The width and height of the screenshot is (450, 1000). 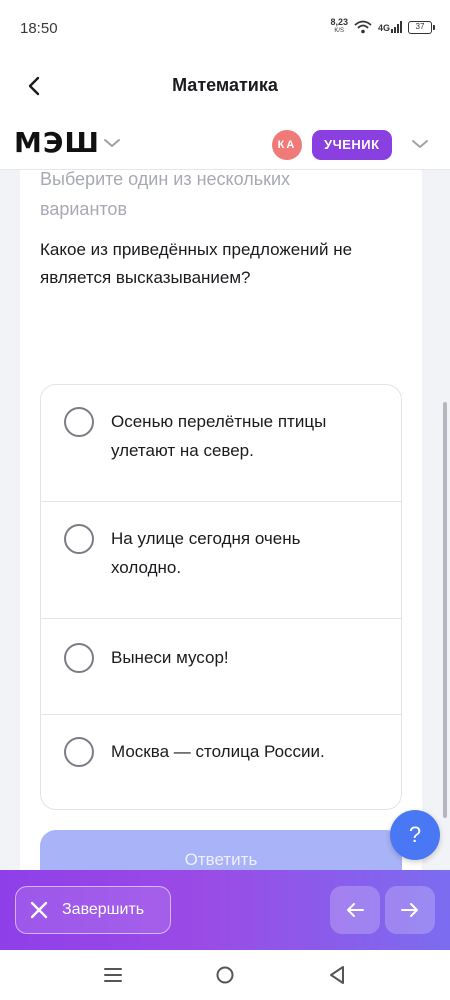 I want to click on answer-option-4: Москва — столица России., so click(x=221, y=762).